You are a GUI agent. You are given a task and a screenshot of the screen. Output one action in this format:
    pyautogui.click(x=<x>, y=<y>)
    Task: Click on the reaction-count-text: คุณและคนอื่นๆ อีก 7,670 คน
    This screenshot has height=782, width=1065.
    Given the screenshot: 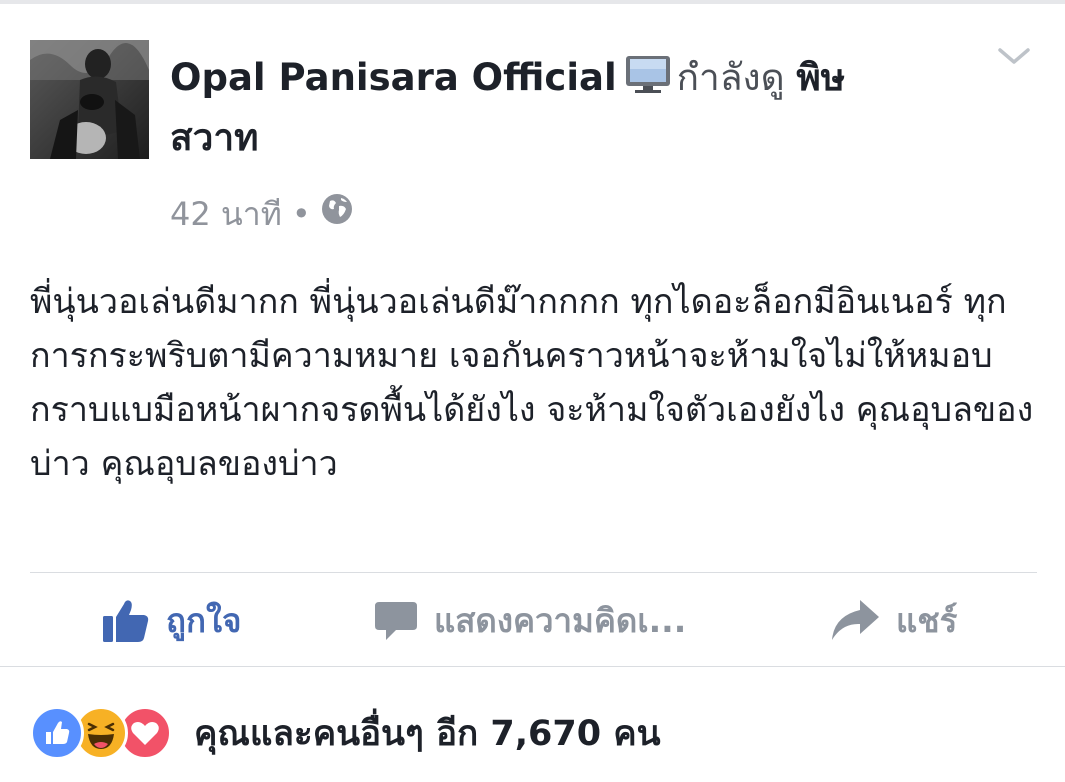 What is the action you would take?
    pyautogui.click(x=427, y=733)
    